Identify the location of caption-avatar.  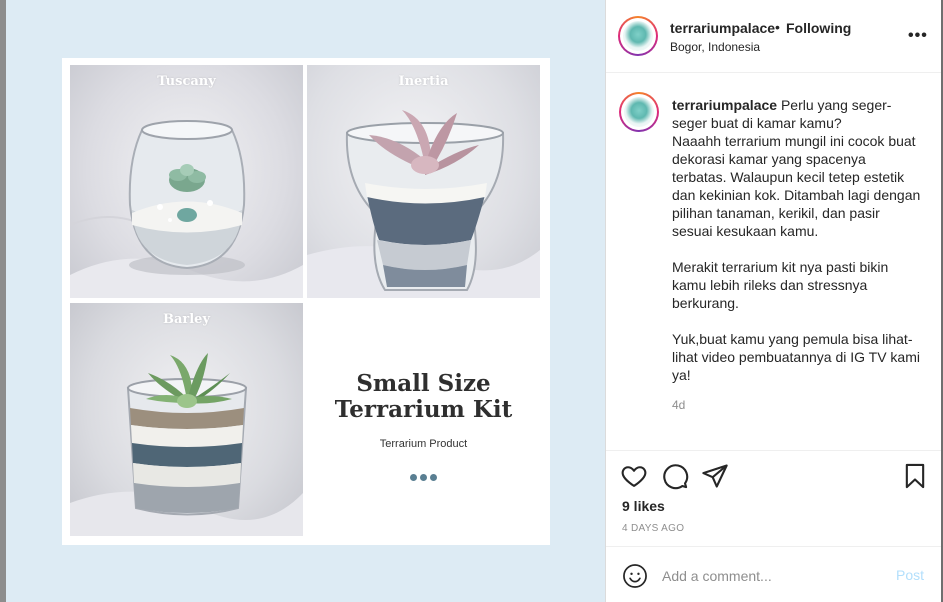
(639, 112).